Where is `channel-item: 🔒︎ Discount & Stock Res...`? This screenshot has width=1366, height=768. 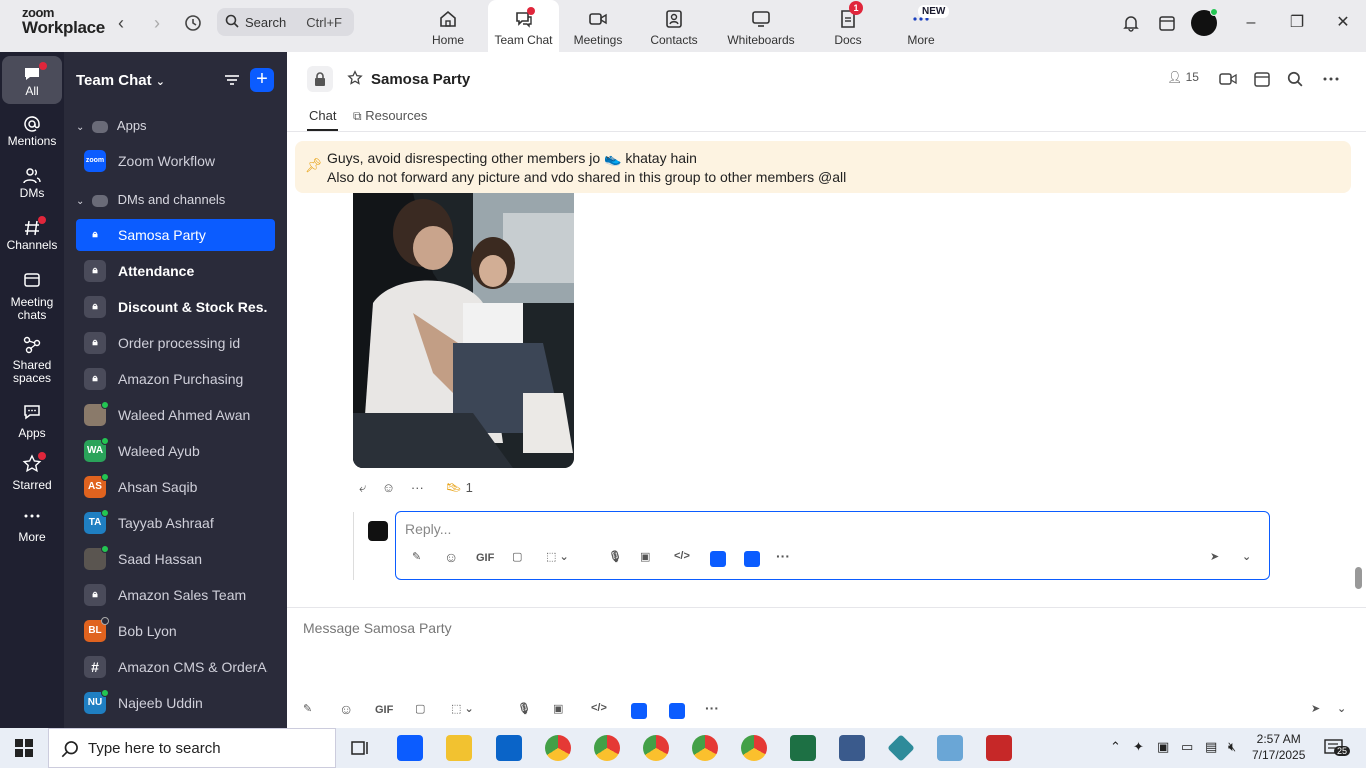
channel-item: 🔒︎ Discount & Stock Res... is located at coordinates (175, 307).